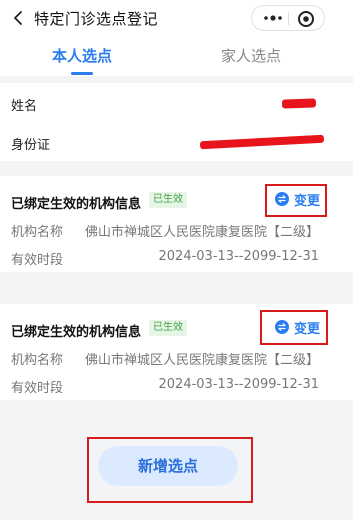  What do you see at coordinates (19, 18) in the screenshot?
I see `back-chevron-icon` at bounding box center [19, 18].